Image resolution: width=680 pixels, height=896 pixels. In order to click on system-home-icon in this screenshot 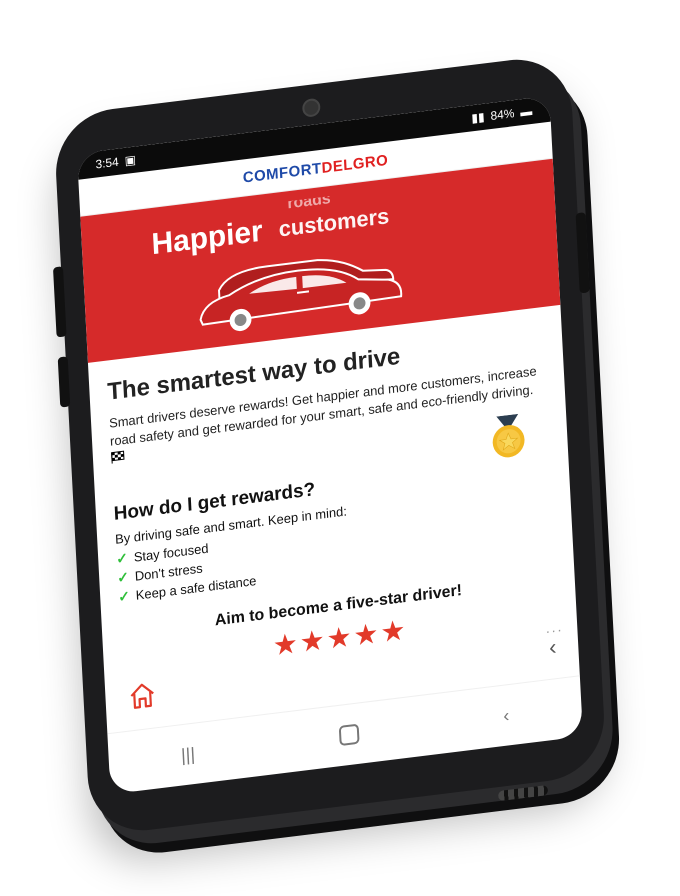, I will do `click(349, 735)`.